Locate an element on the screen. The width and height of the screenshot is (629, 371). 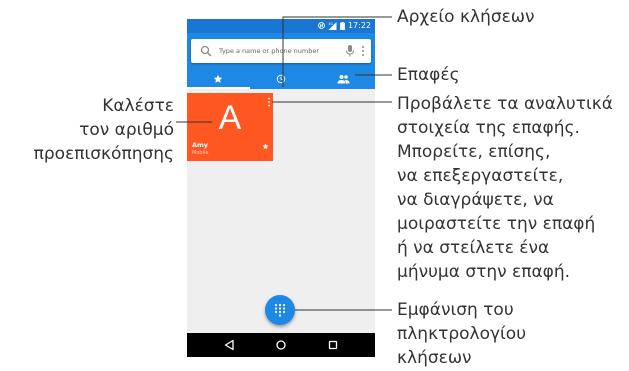
callout-call-log: Αρχείο κλήσεων is located at coordinates (466, 17).